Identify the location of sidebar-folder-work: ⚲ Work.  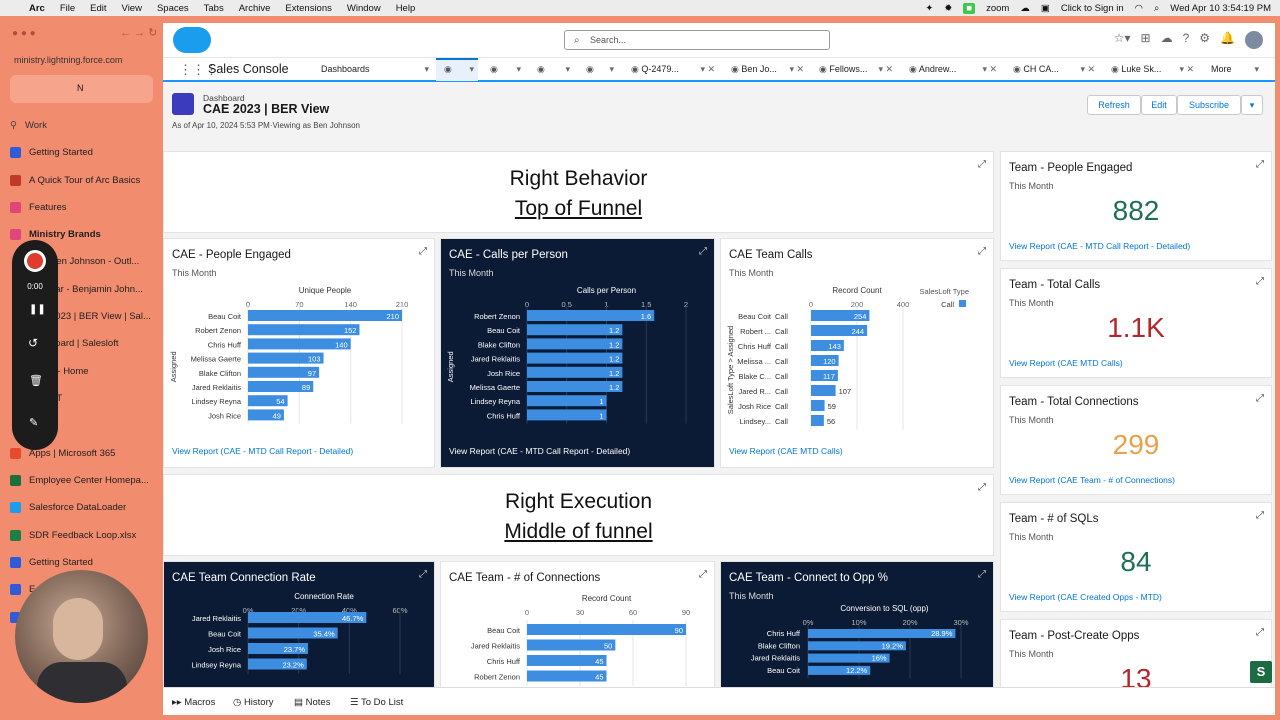
(28, 125).